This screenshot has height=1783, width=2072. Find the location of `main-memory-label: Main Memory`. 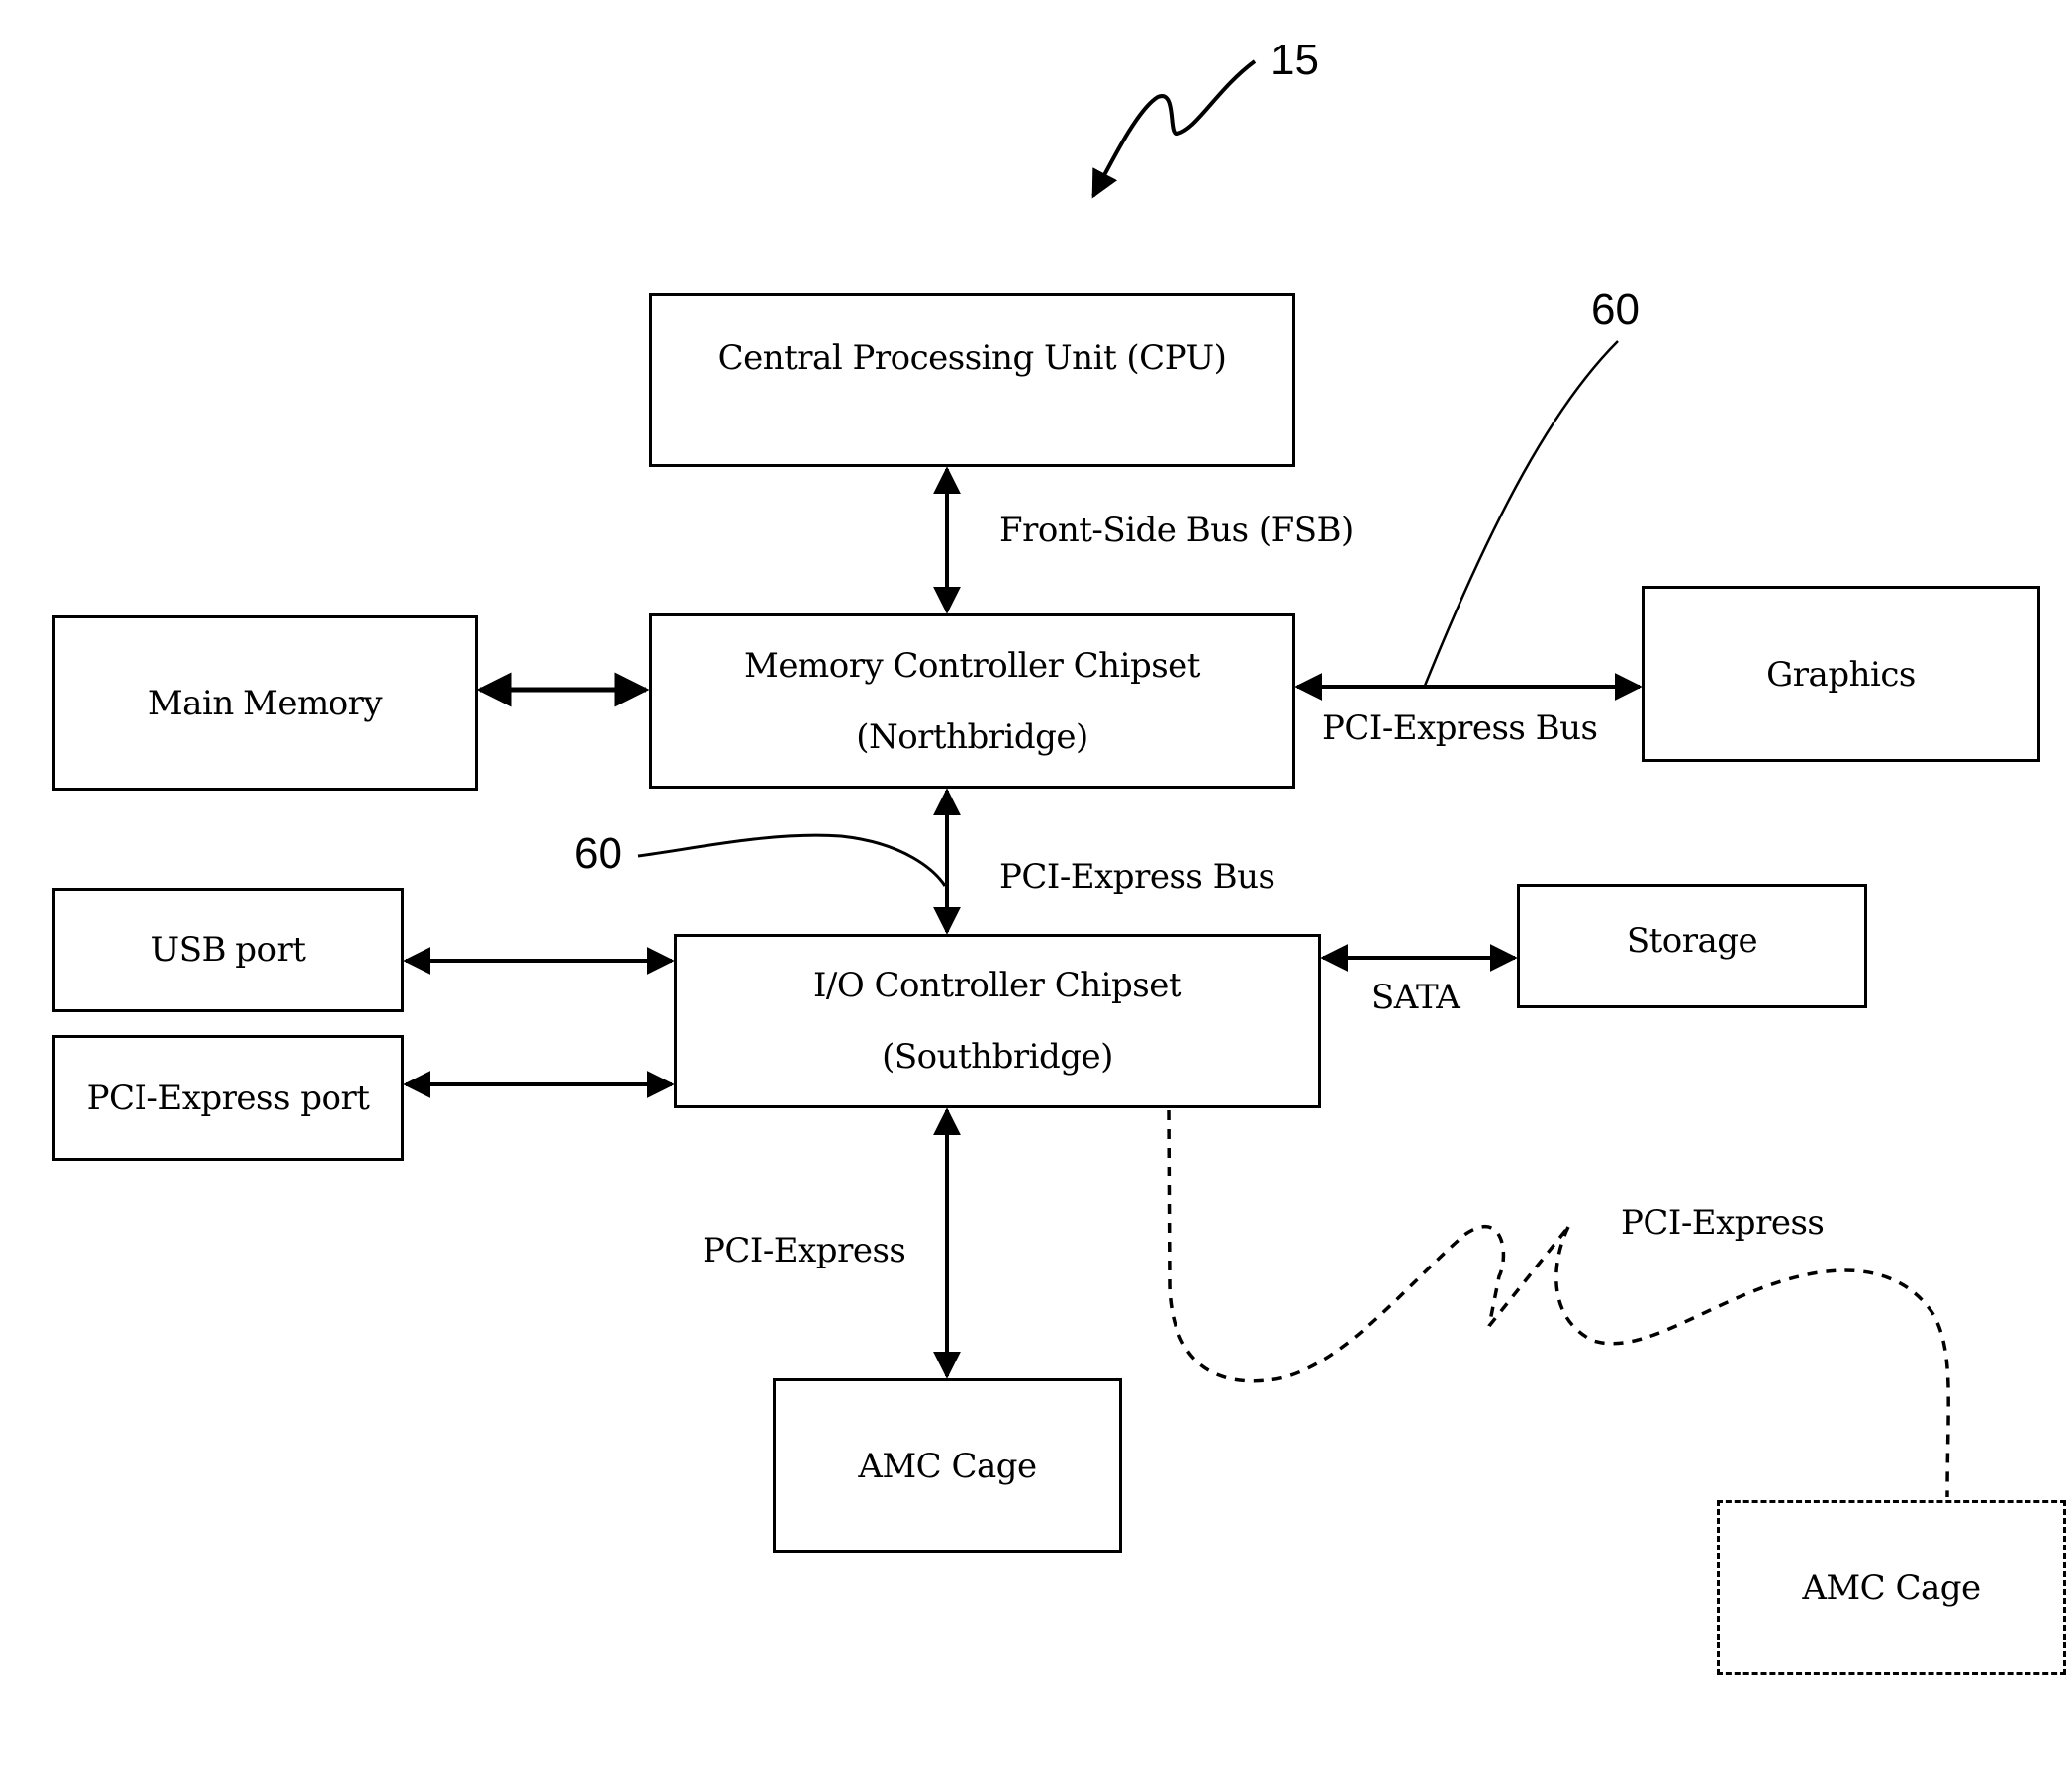

main-memory-label: Main Memory is located at coordinates (265, 703).